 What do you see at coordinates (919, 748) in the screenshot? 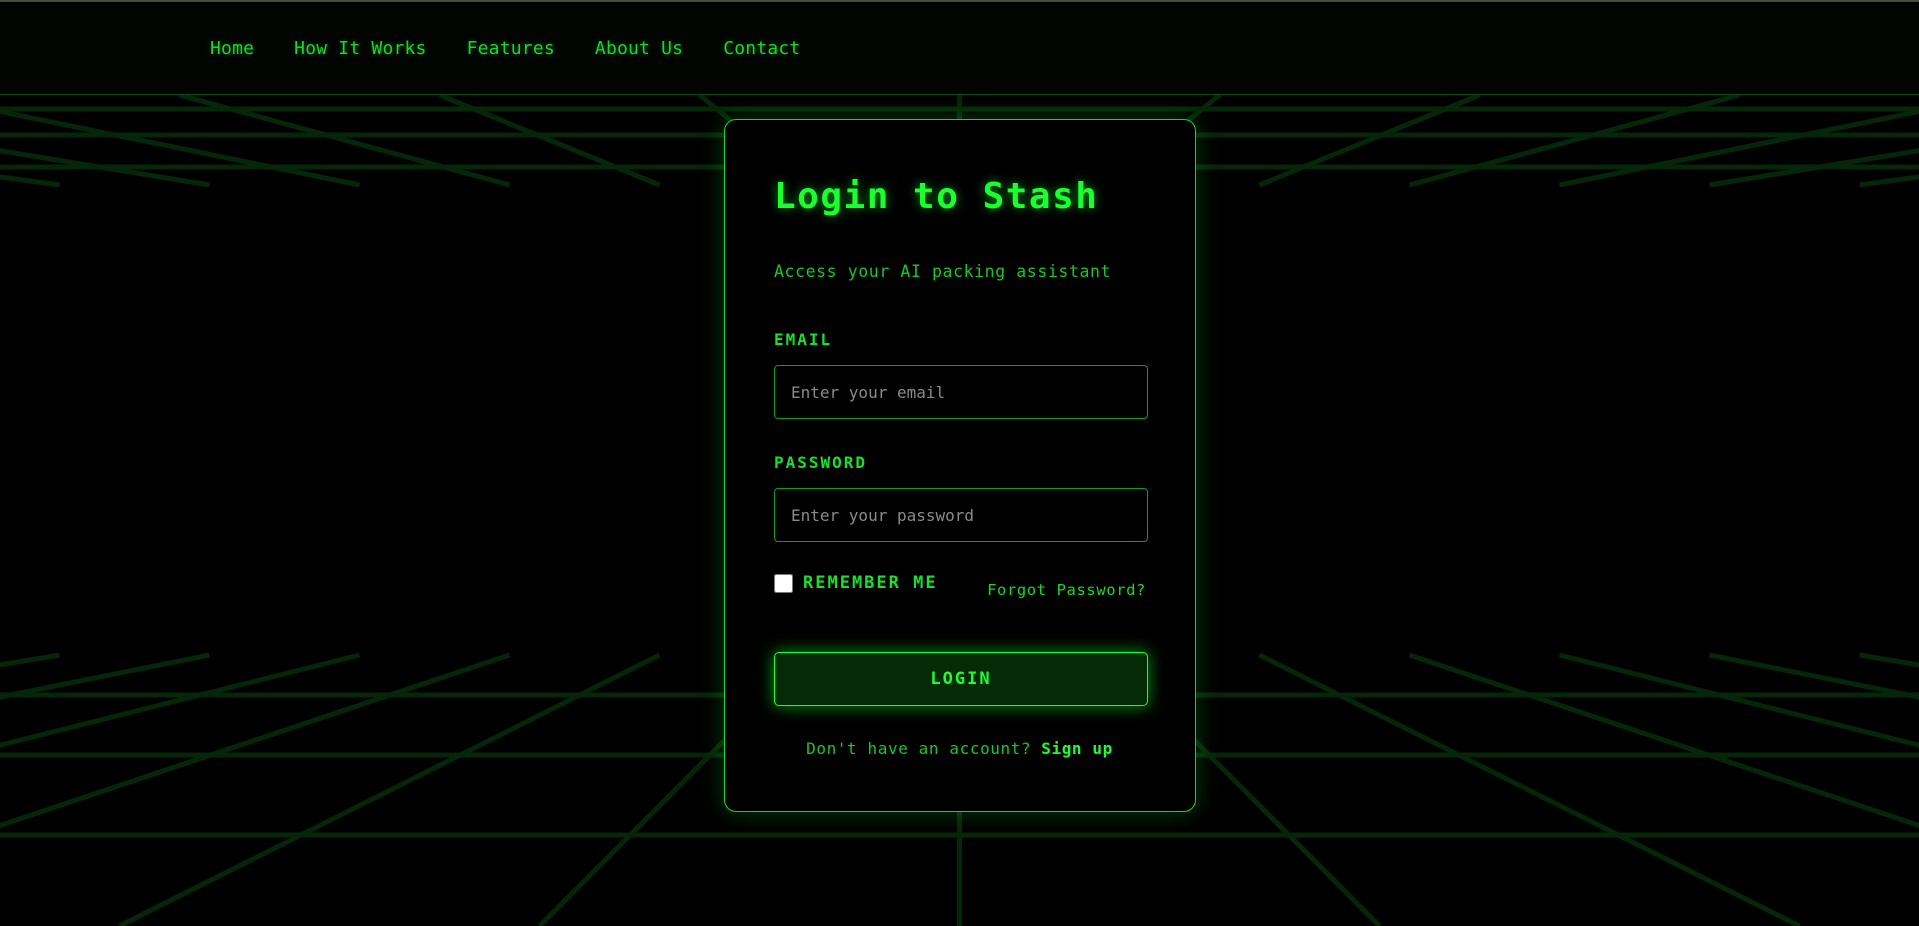
I see `signup-prompt: Don't have an account?` at bounding box center [919, 748].